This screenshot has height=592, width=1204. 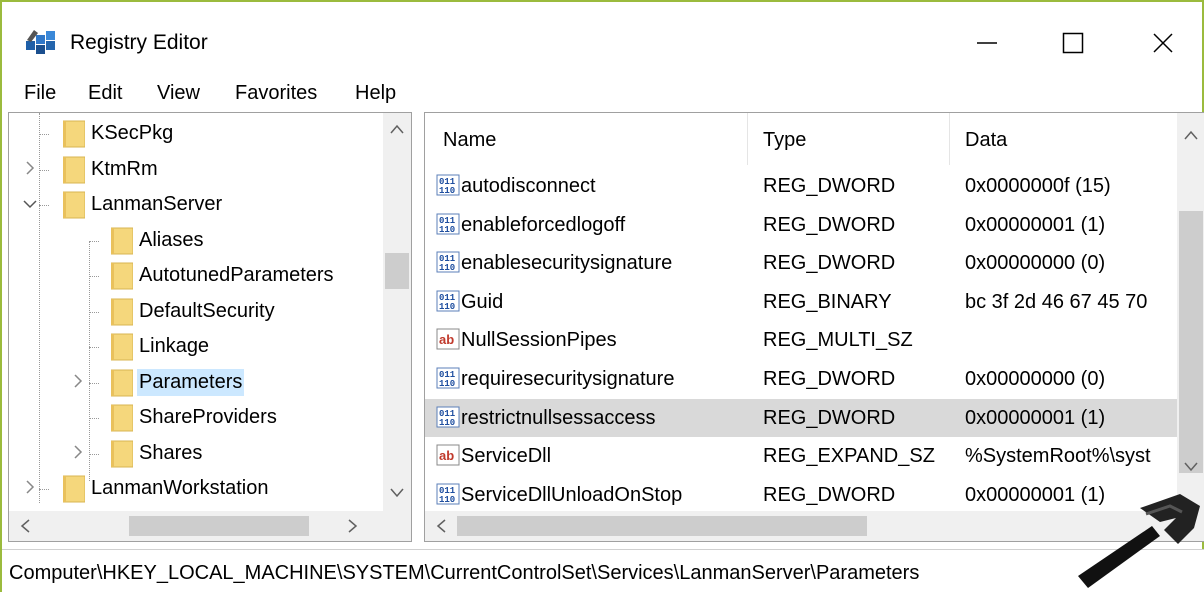 I want to click on values-vscroll-thumb, so click(x=1191, y=342).